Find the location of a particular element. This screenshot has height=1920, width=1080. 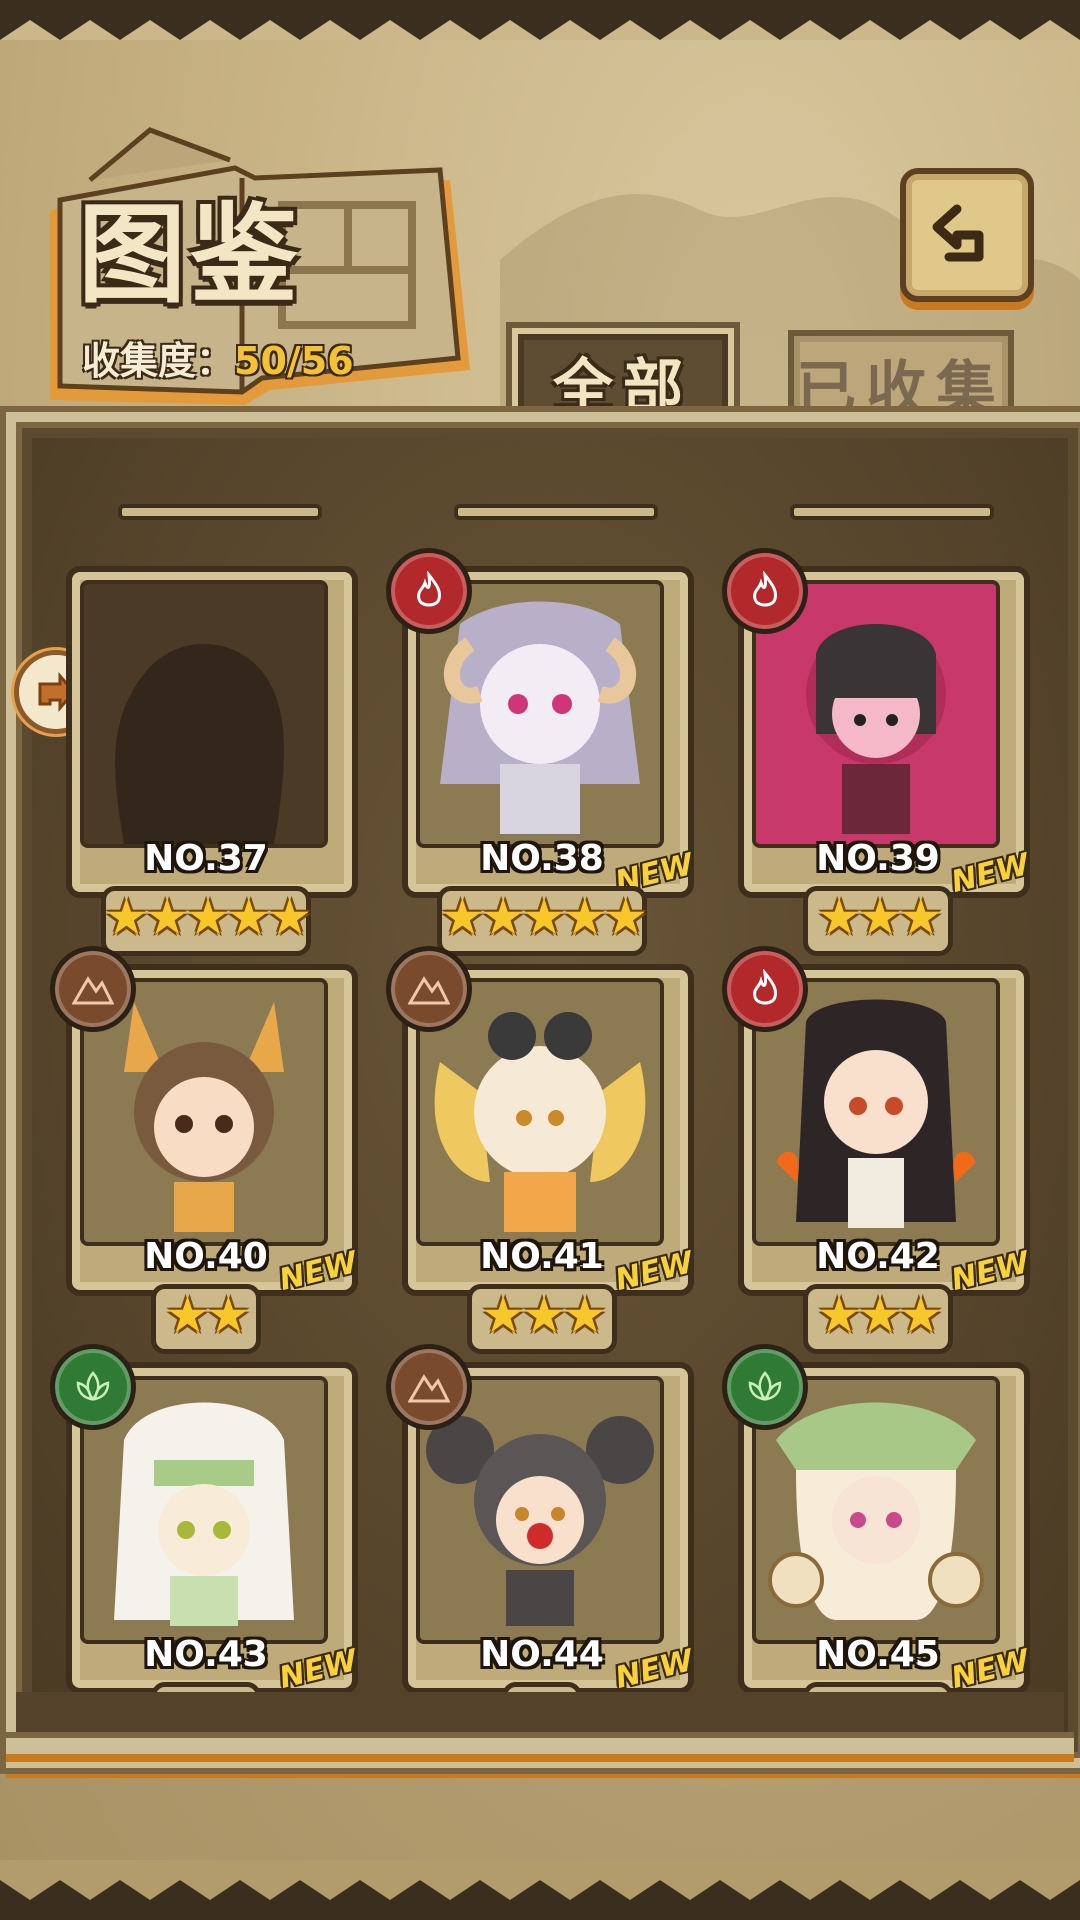

card-no42: NO.42 NEW ★★★ is located at coordinates (877, 1150).